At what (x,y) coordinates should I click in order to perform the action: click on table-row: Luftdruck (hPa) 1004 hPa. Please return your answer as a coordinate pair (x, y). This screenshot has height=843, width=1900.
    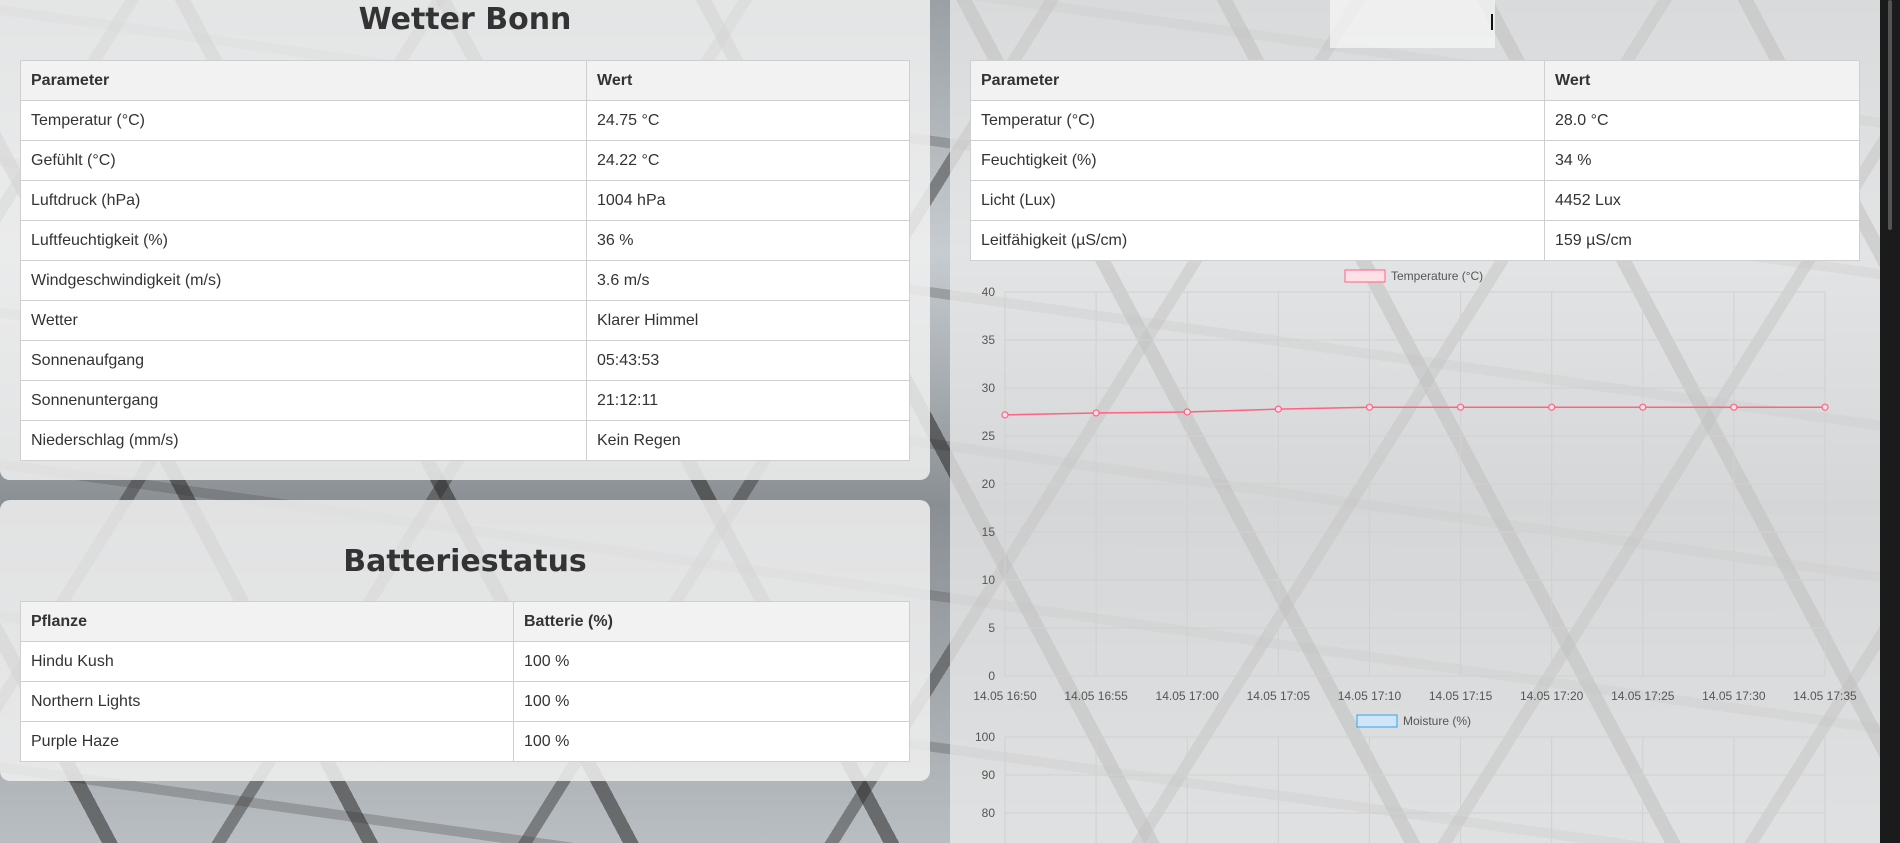
    Looking at the image, I should click on (465, 200).